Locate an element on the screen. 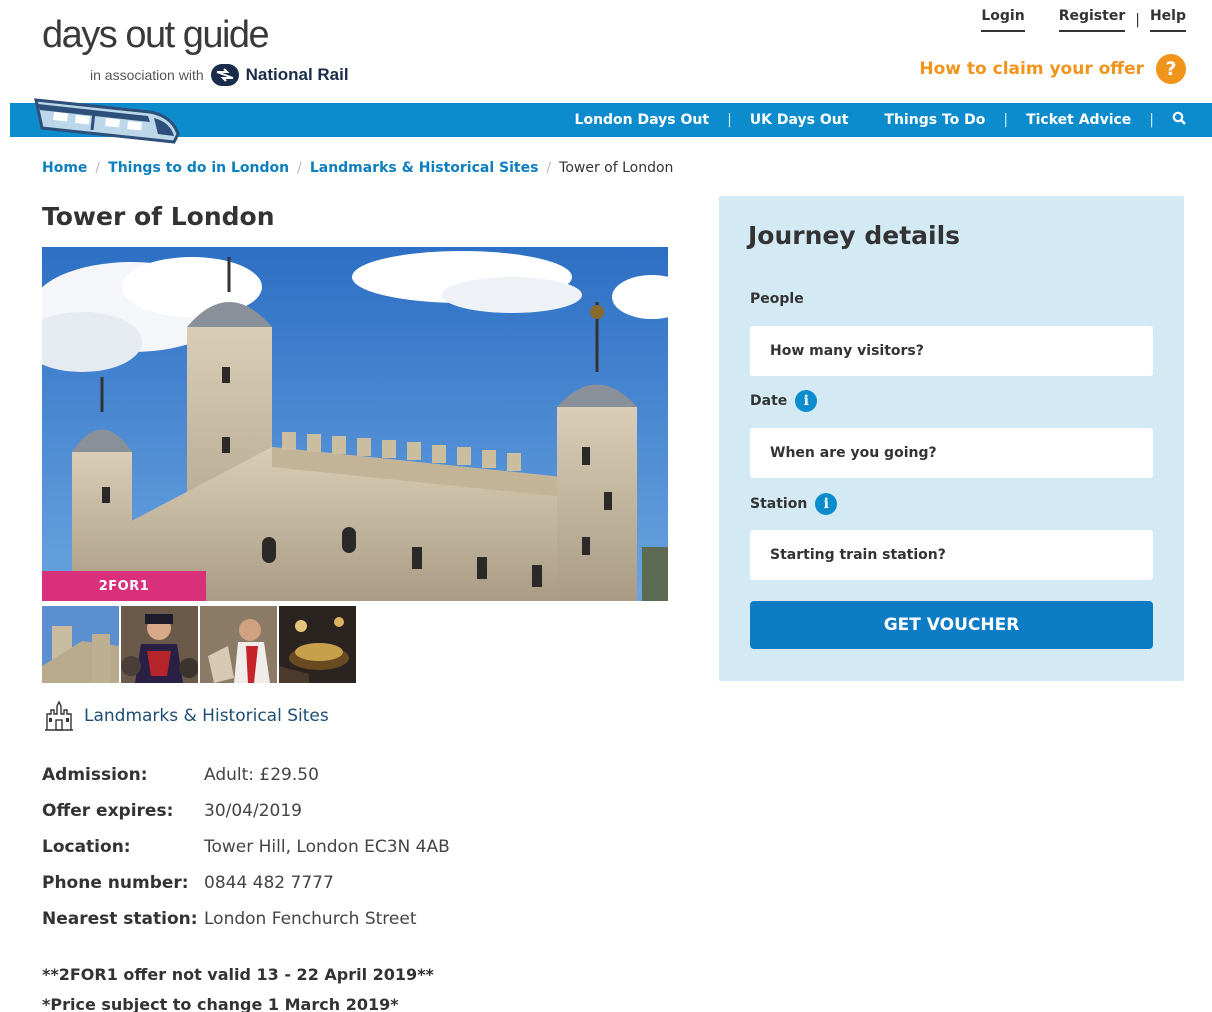 The height and width of the screenshot is (1012, 1212). nav-ticket-advice: Ticket Advice is located at coordinates (1078, 120).